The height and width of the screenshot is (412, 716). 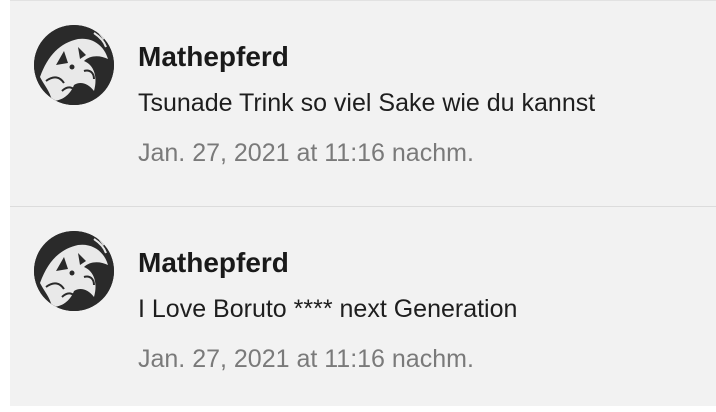 What do you see at coordinates (328, 309) in the screenshot?
I see `comment-text: I Love Boruto **** next Generation` at bounding box center [328, 309].